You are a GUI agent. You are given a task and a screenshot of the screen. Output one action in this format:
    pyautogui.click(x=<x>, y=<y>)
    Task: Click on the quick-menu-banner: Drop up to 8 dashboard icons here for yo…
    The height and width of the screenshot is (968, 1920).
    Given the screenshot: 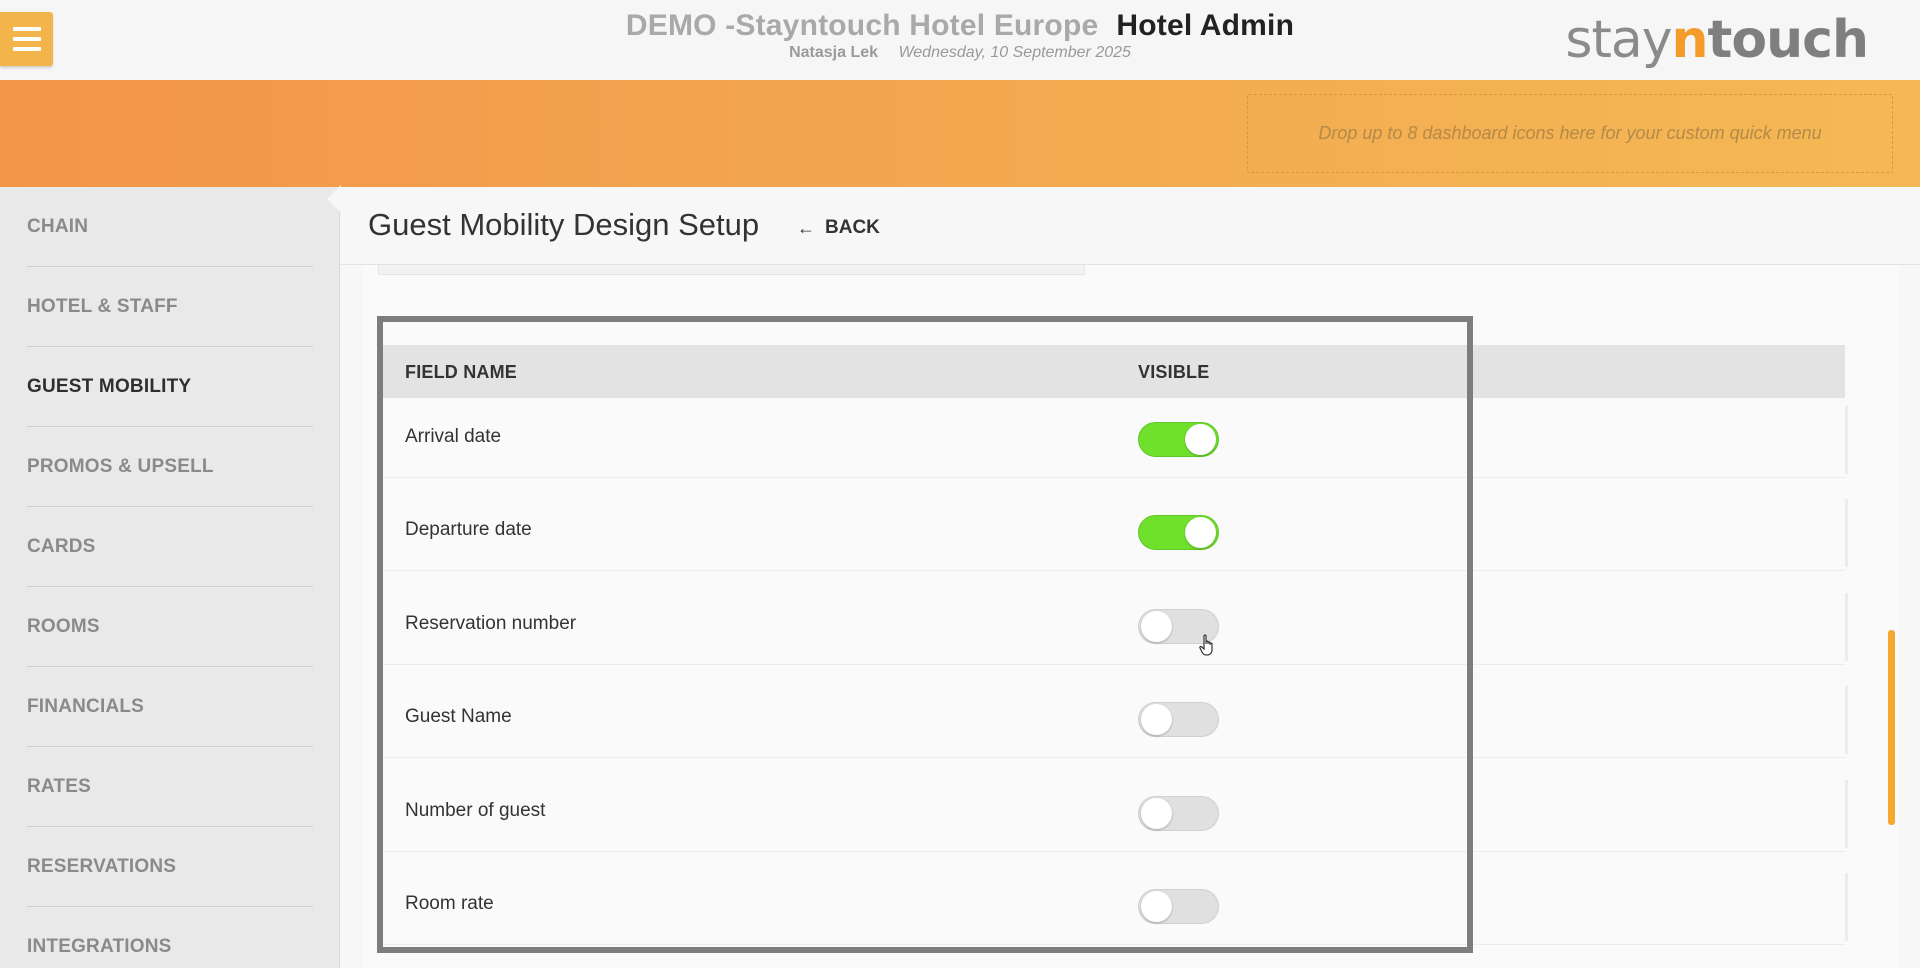 What is the action you would take?
    pyautogui.click(x=960, y=133)
    